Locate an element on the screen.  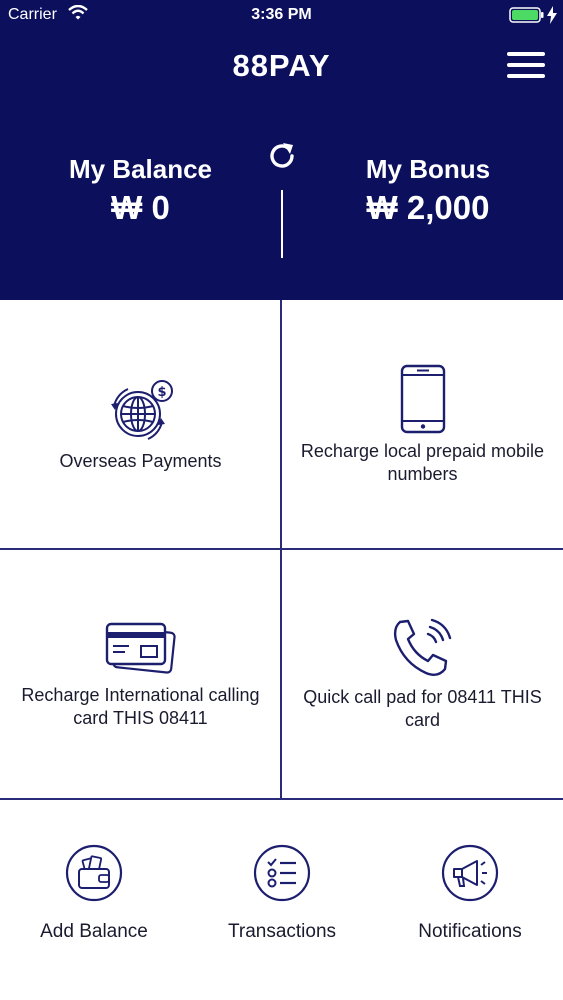
transactions-button: Transactions is located at coordinates (282, 893).